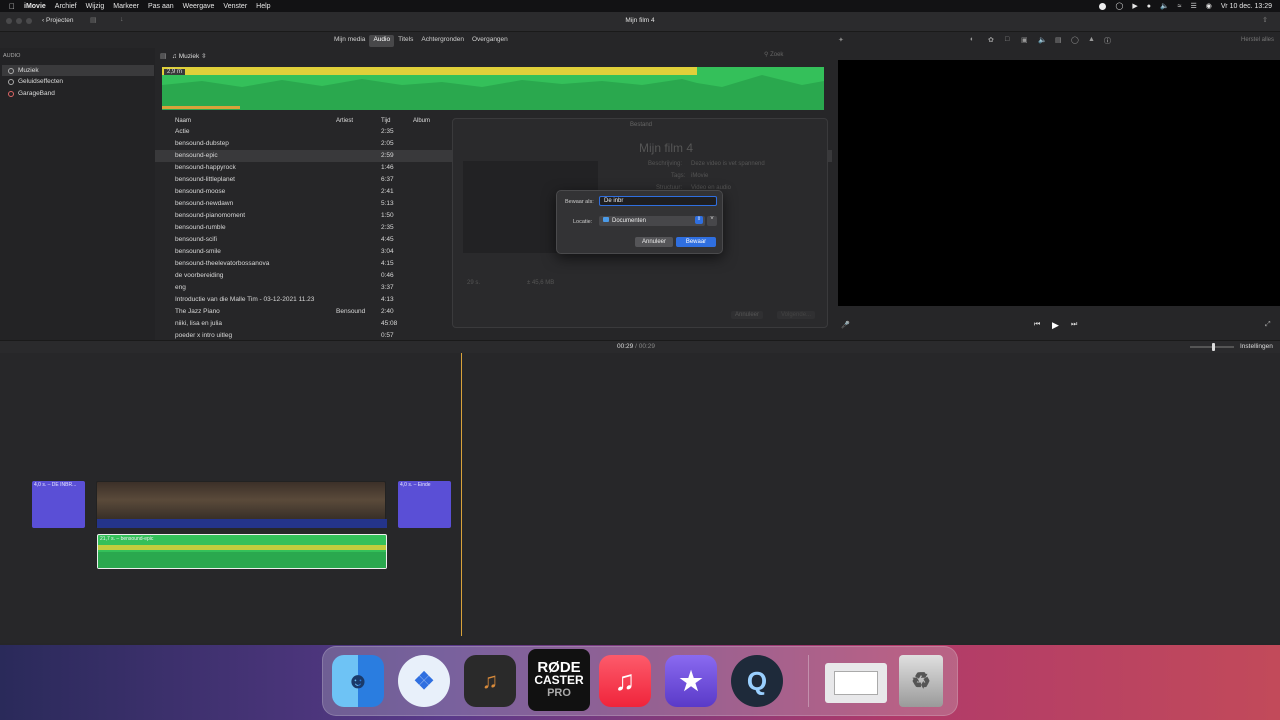 This screenshot has height=720, width=1280. What do you see at coordinates (1164, 6) in the screenshot?
I see `volume-icon: 🔈` at bounding box center [1164, 6].